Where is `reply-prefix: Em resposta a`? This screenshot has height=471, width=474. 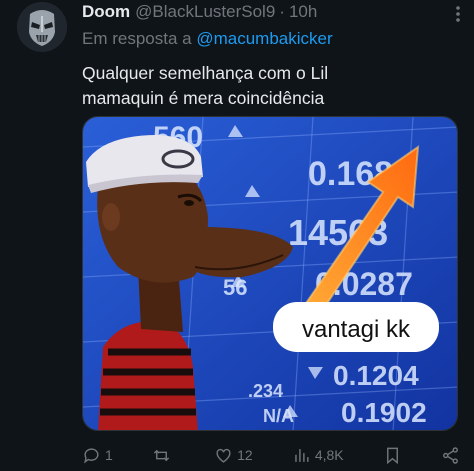
reply-prefix: Em resposta a is located at coordinates (137, 38).